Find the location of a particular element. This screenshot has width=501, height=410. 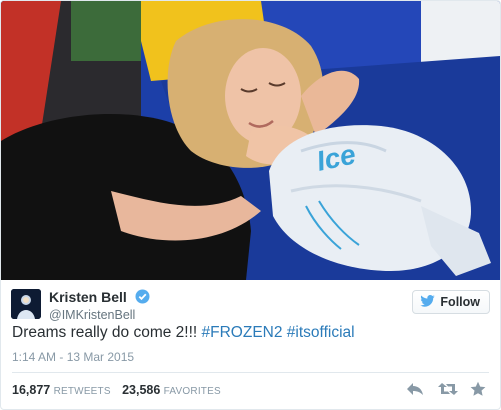

author-name: Kristen Bell is located at coordinates (88, 297).